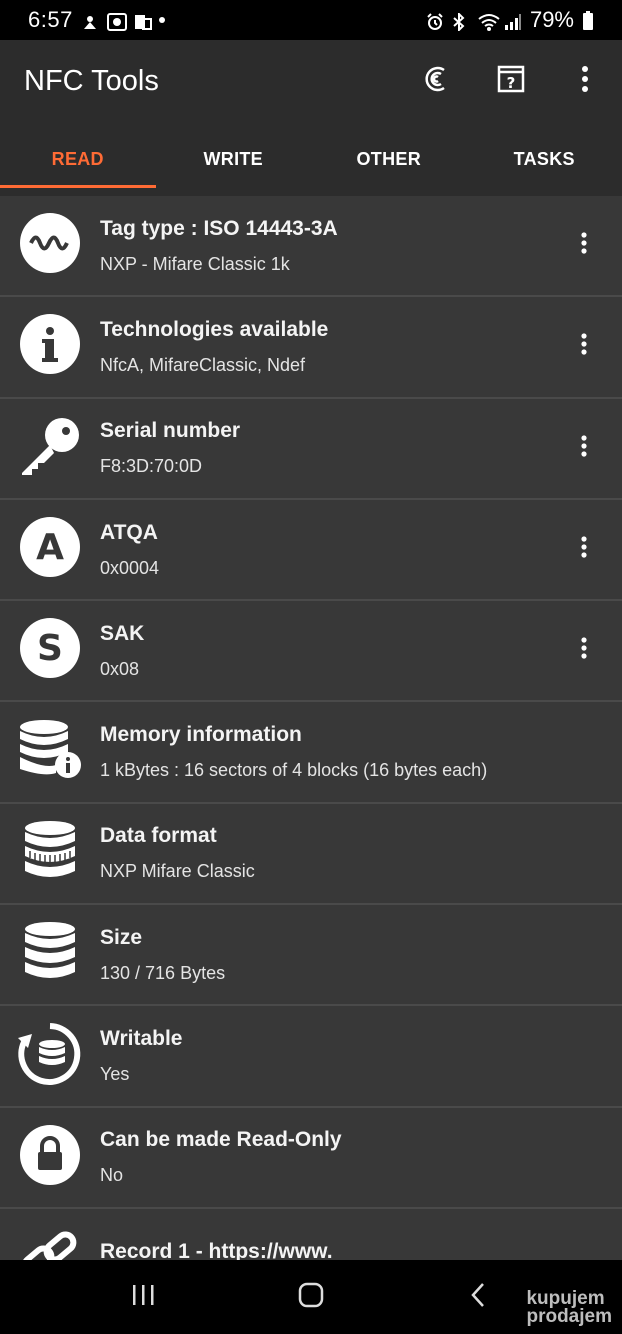 The image size is (622, 1334). I want to click on row-title: Size, so click(121, 937).